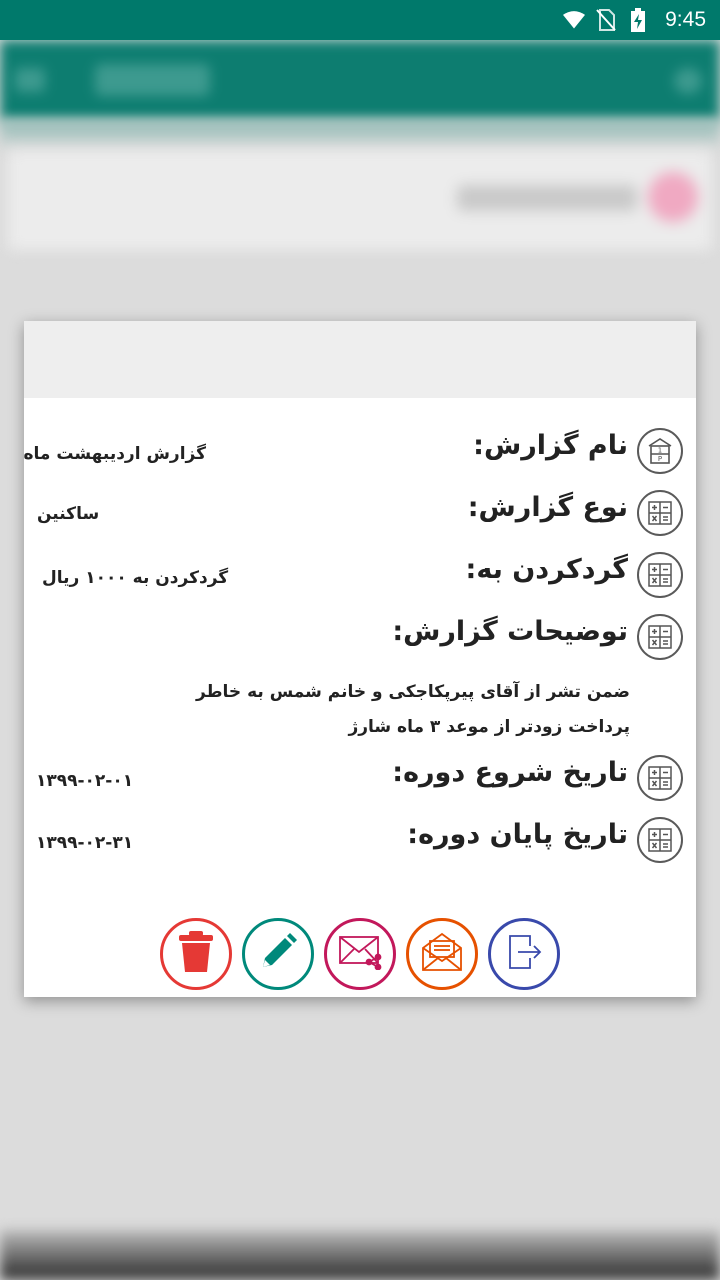 This screenshot has height=1280, width=720. Describe the element at coordinates (115, 454) in the screenshot. I see `field-value: گزارش اردیبهشت ماه` at that location.